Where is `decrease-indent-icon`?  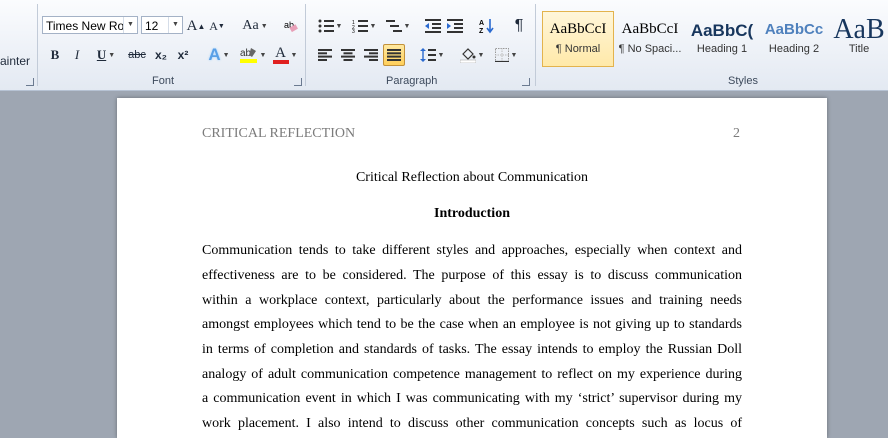
decrease-indent-icon is located at coordinates (433, 26).